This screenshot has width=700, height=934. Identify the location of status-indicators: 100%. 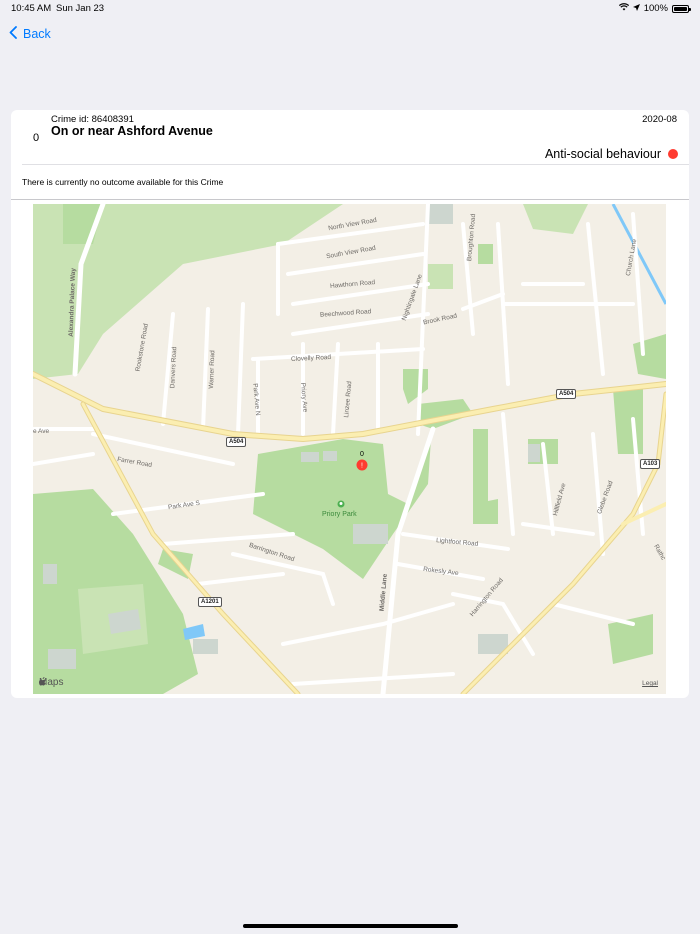
(654, 8).